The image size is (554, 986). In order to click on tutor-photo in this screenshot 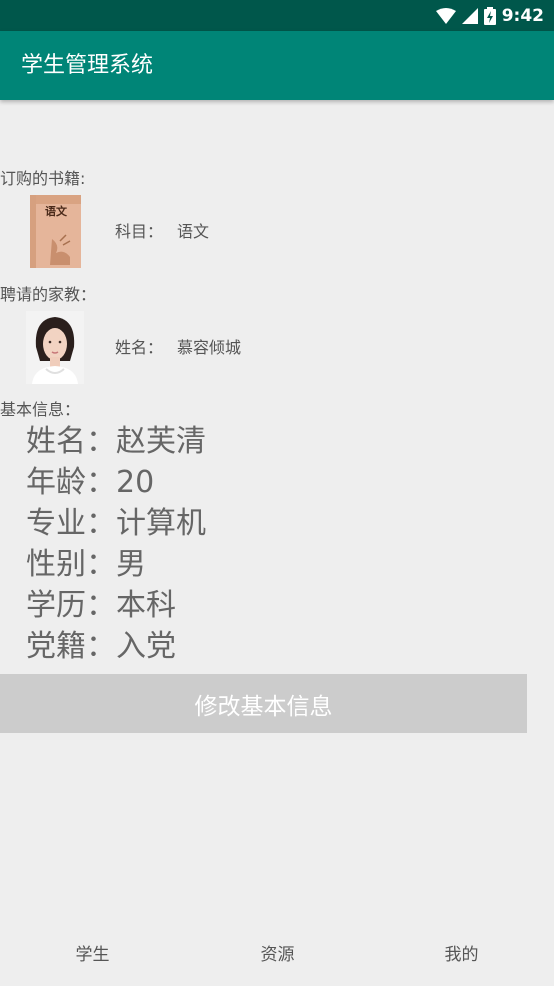, I will do `click(55, 347)`.